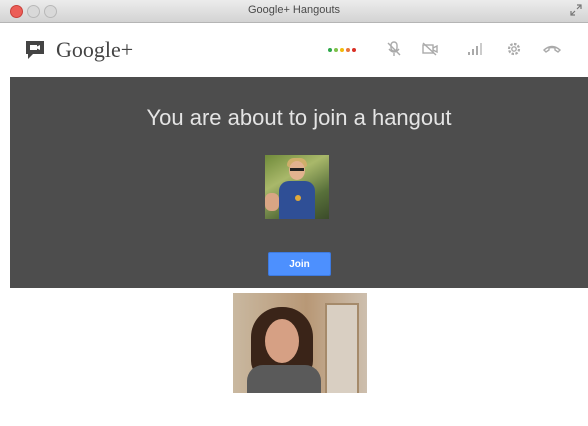 This screenshot has width=588, height=426. Describe the element at coordinates (430, 49) in the screenshot. I see `camera-icon` at that location.